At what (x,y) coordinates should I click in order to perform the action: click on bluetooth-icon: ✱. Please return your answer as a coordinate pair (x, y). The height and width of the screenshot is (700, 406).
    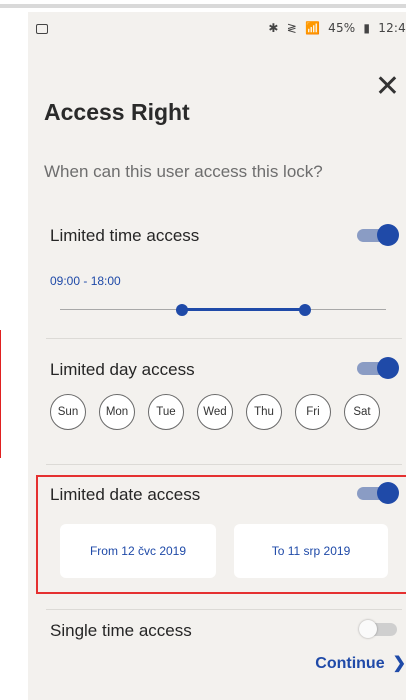
    Looking at the image, I should click on (273, 28).